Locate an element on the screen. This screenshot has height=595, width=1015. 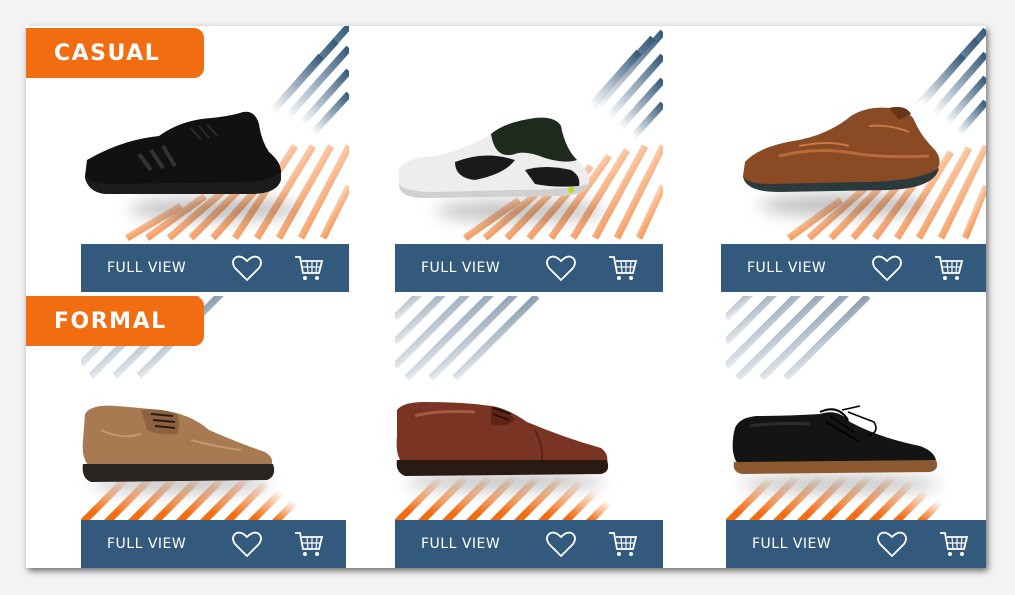
brown-leather-oxford-image is located at coordinates (504, 441).